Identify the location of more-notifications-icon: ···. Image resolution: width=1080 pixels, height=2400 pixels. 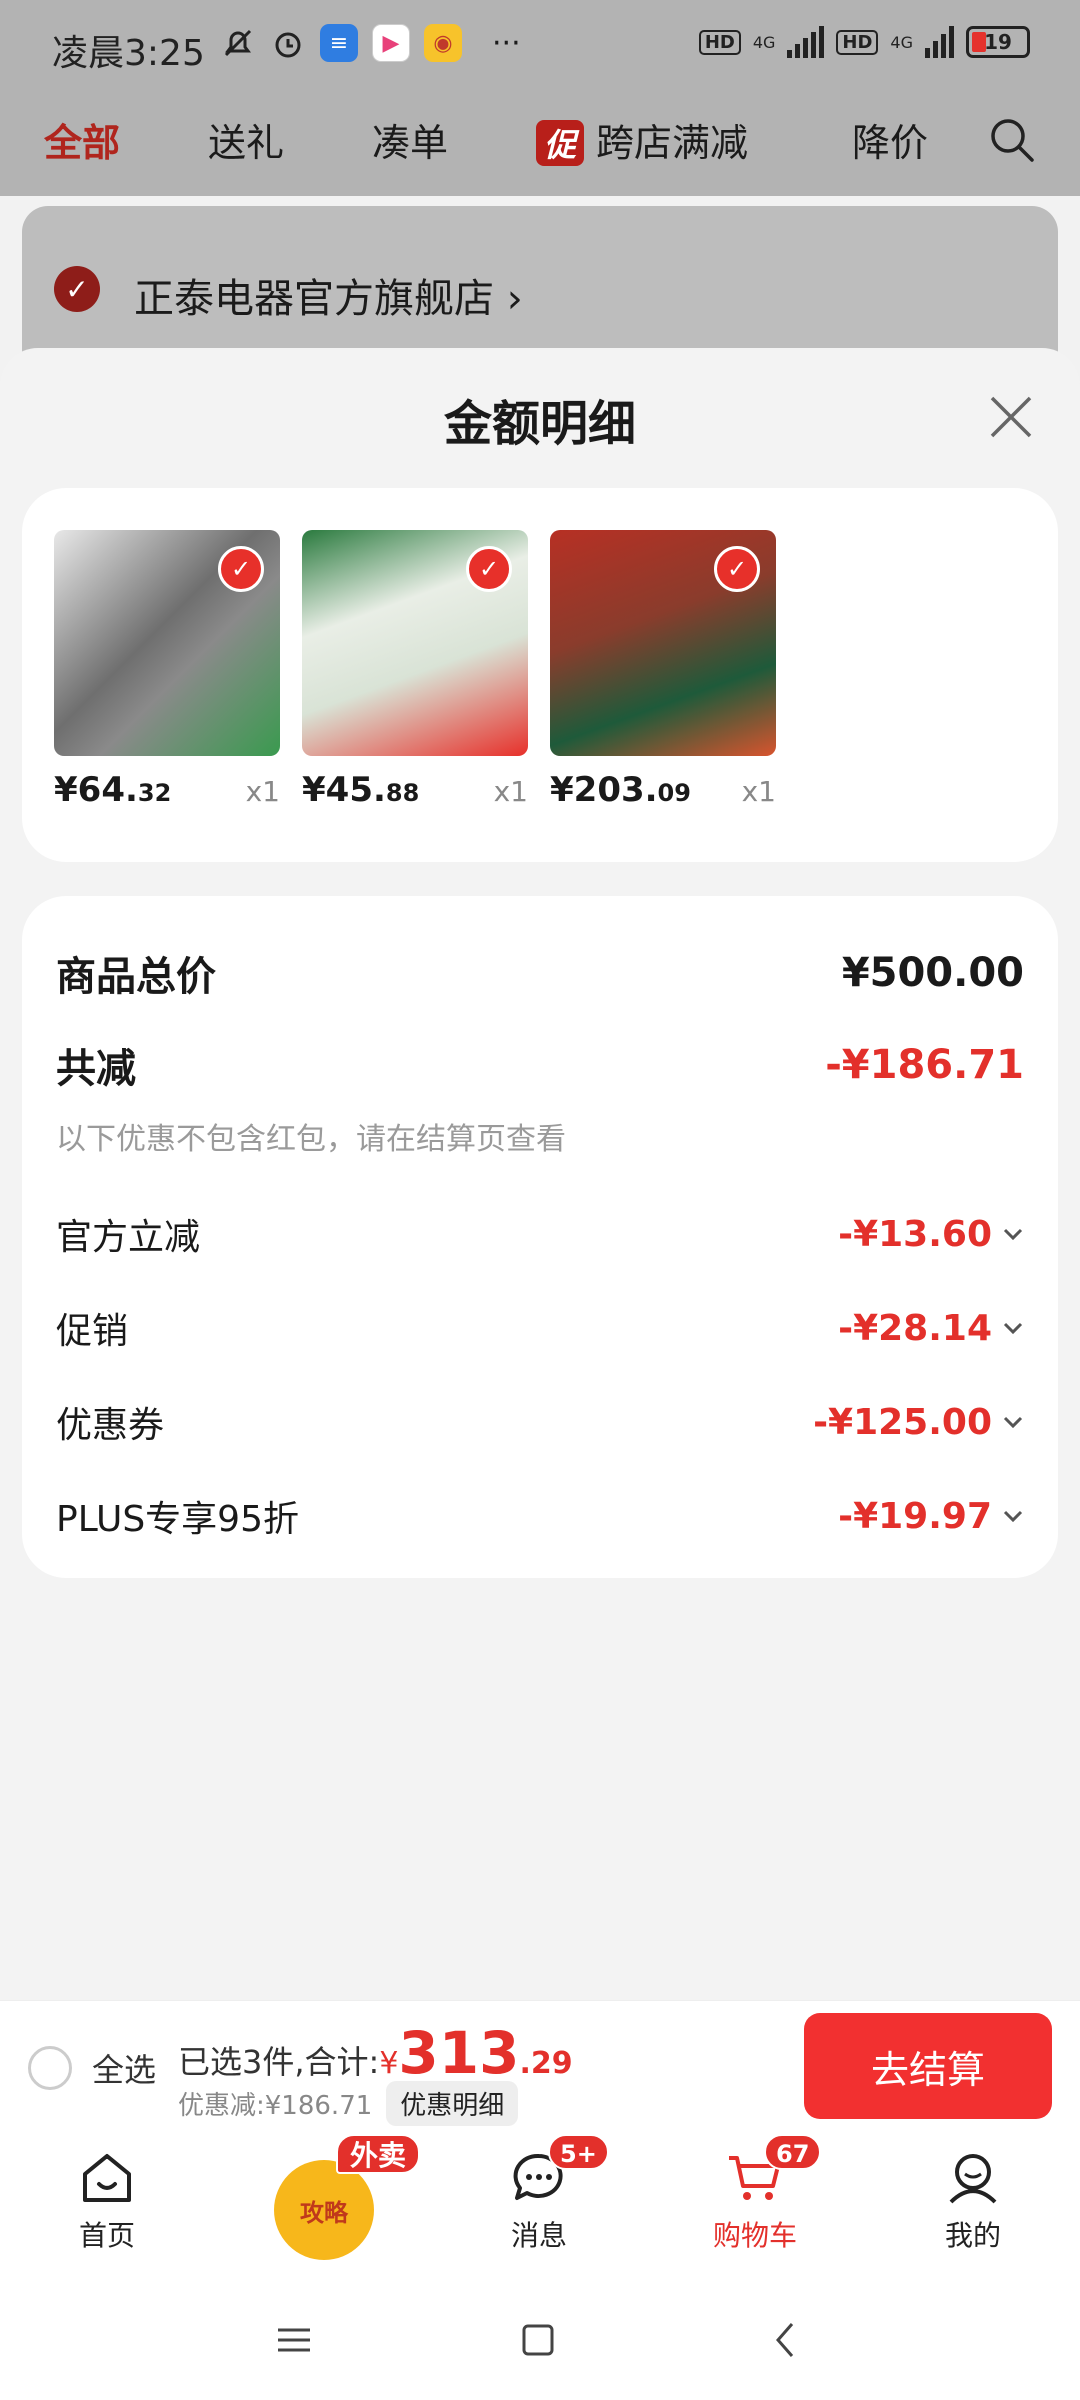
(506, 43).